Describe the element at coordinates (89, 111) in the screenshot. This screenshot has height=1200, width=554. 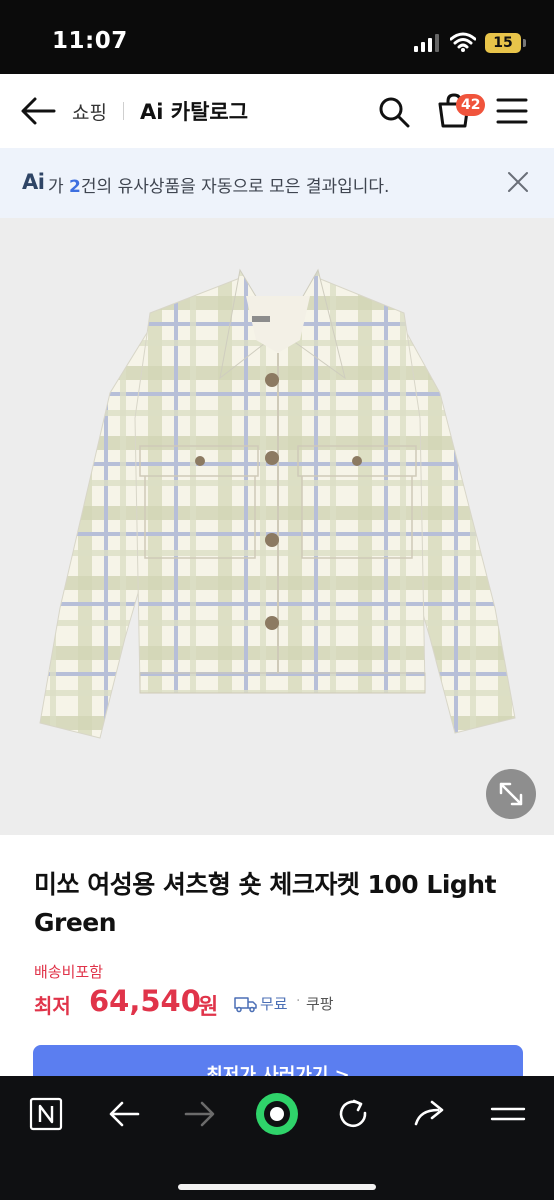
I see `shop-link: 쇼핑` at that location.